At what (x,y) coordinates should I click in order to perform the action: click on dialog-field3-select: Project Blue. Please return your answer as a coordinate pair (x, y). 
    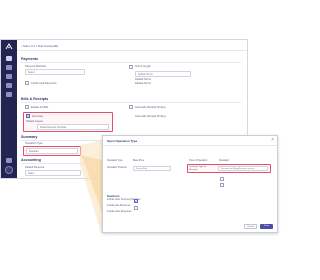
    Looking at the image, I should click on (152, 168).